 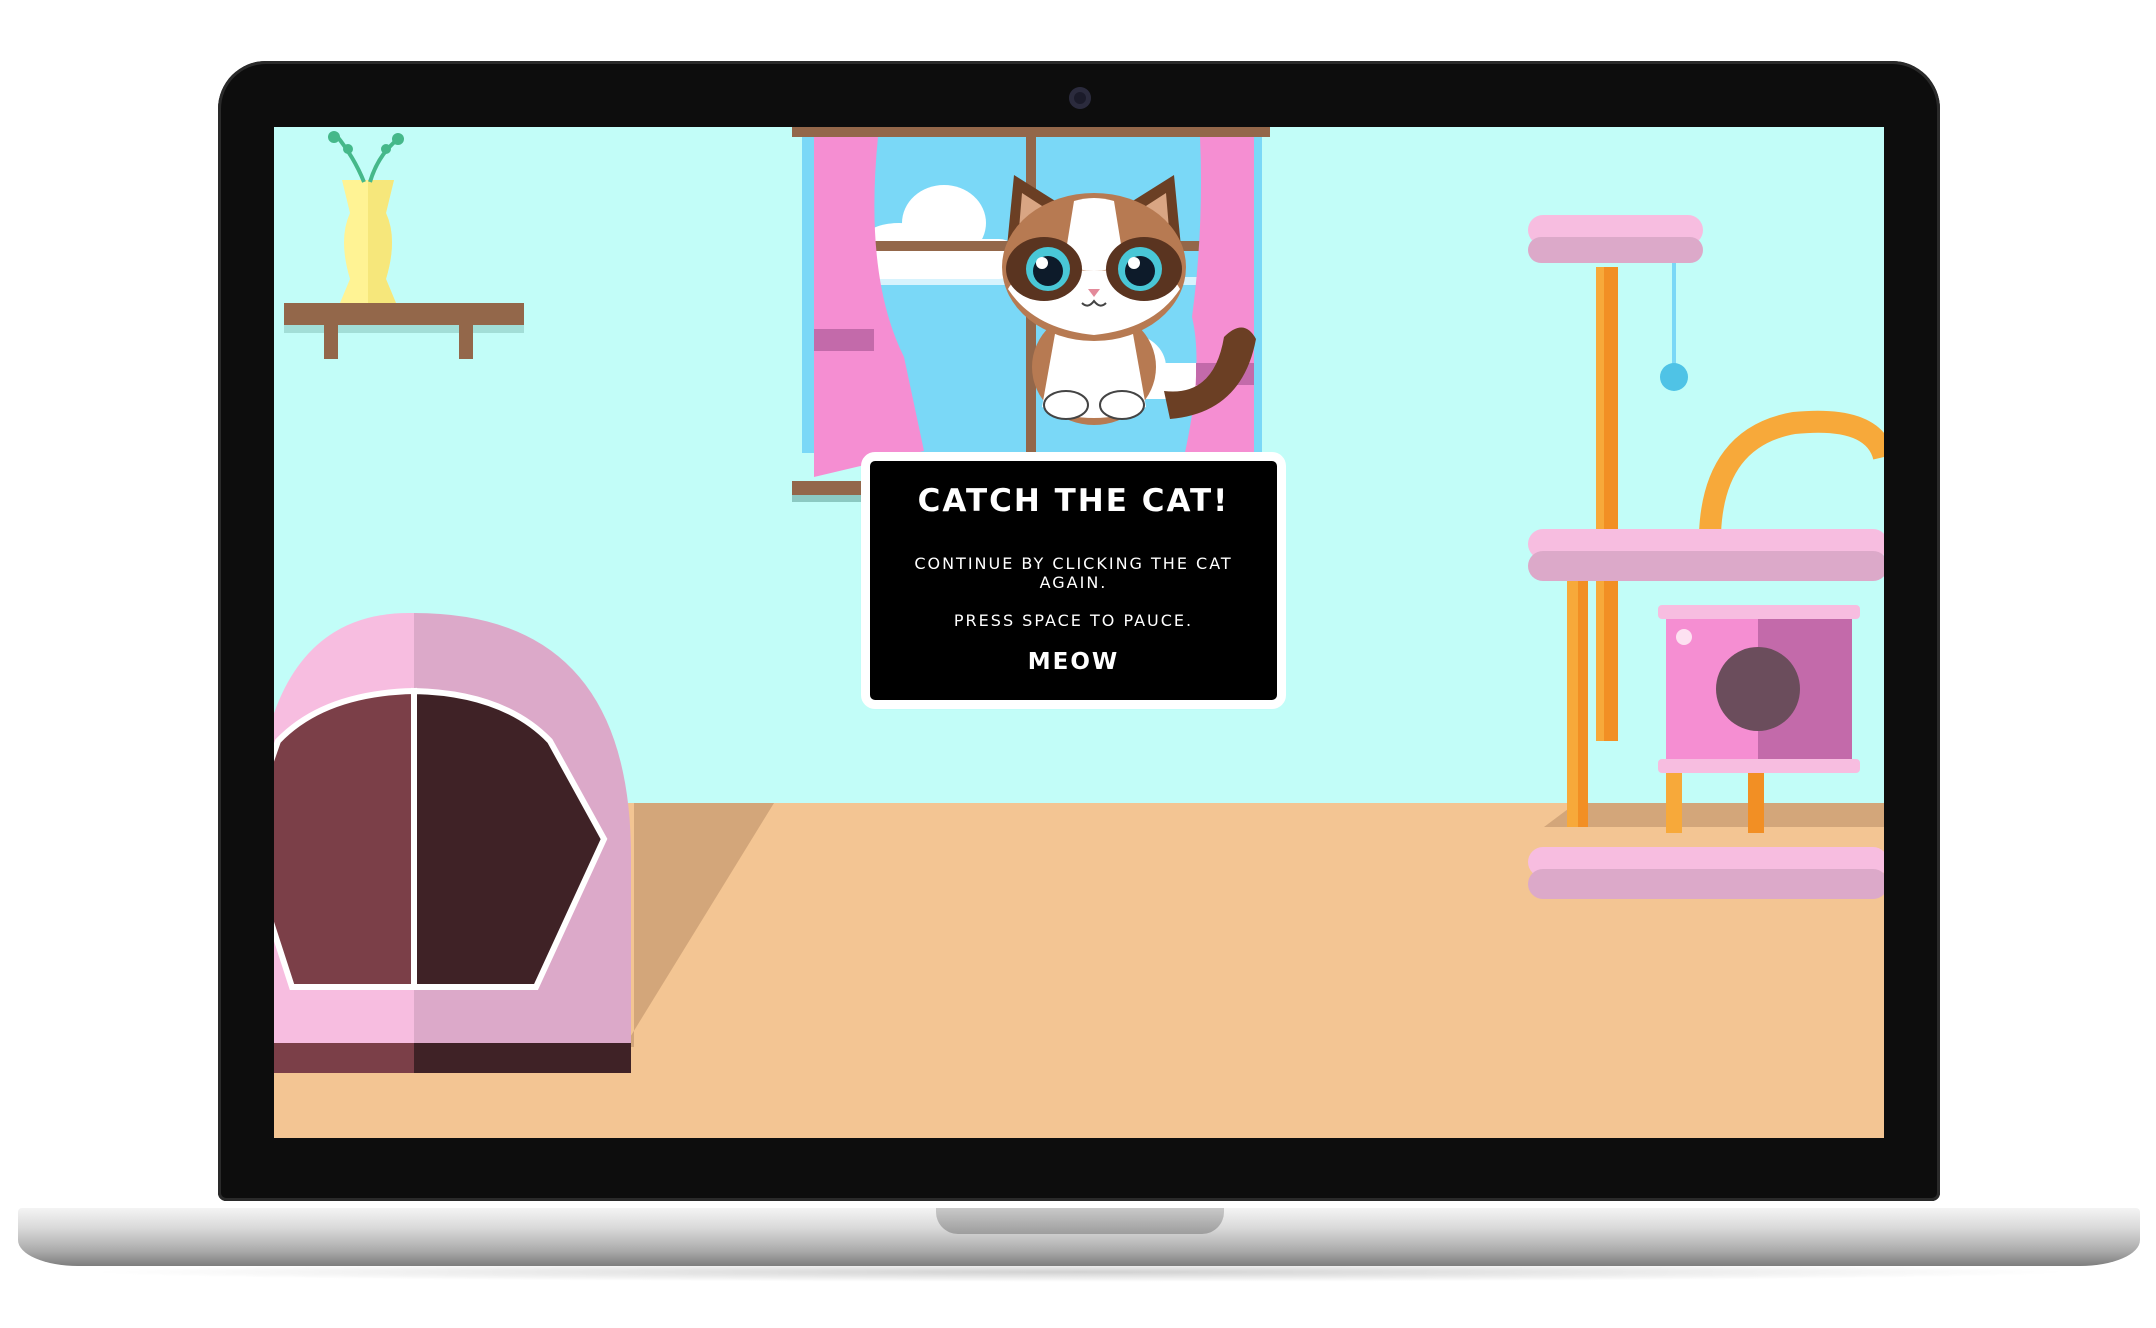 What do you see at coordinates (1073, 573) in the screenshot?
I see `continue-instruction: CONTINUE BY CLICKING THE CAT AGAIN.` at bounding box center [1073, 573].